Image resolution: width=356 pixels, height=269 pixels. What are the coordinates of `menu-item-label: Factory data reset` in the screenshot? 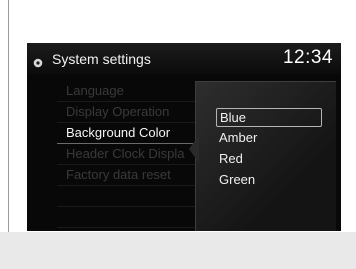 It's located at (118, 174).